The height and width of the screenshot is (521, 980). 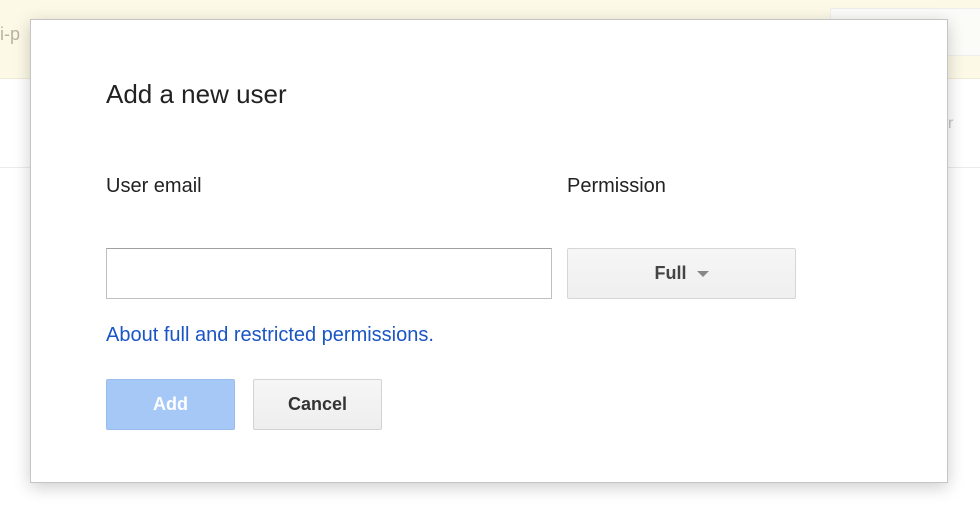 What do you see at coordinates (951, 123) in the screenshot?
I see `toolbar-text-fragment: r` at bounding box center [951, 123].